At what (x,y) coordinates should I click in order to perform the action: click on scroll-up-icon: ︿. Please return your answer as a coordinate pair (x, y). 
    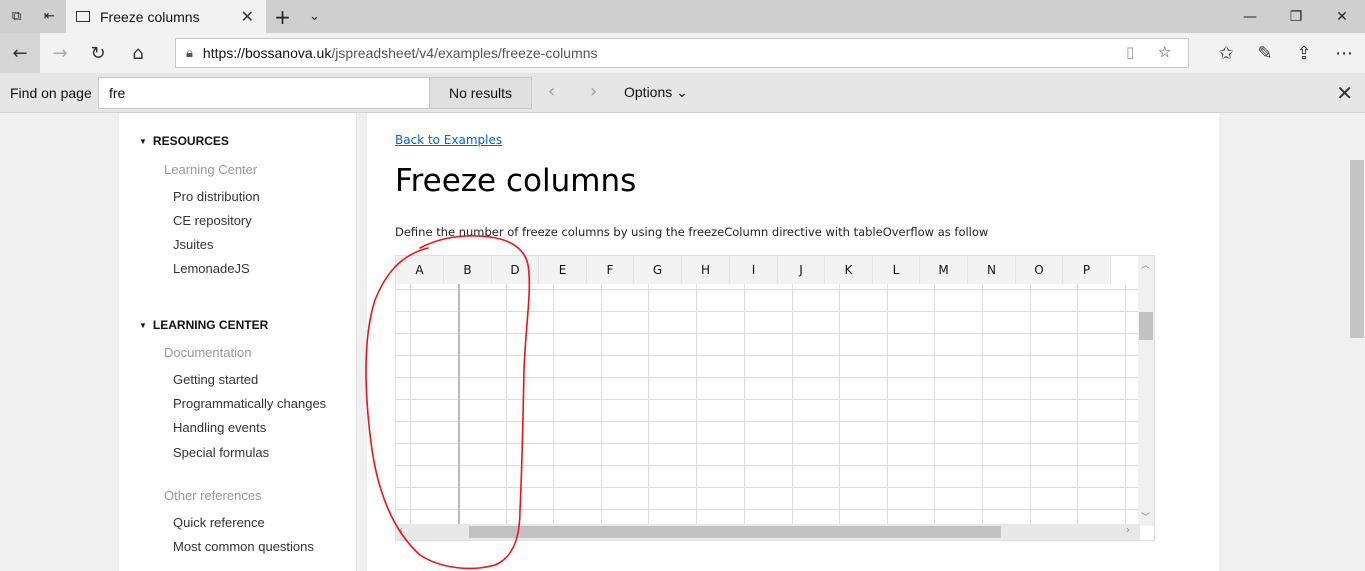
    Looking at the image, I should click on (1145, 264).